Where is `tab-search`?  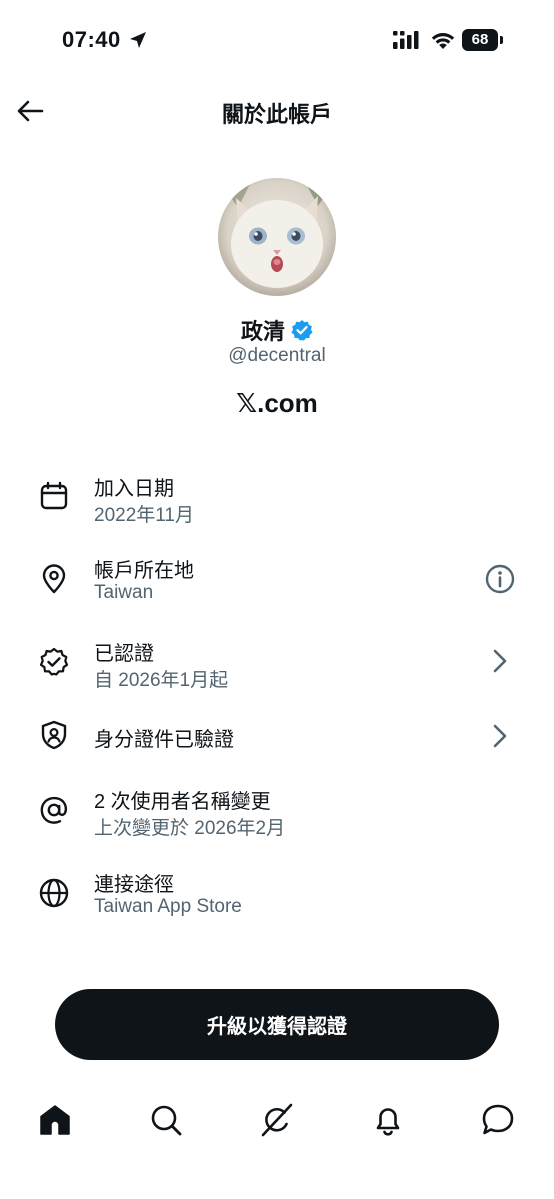 tab-search is located at coordinates (166, 1120).